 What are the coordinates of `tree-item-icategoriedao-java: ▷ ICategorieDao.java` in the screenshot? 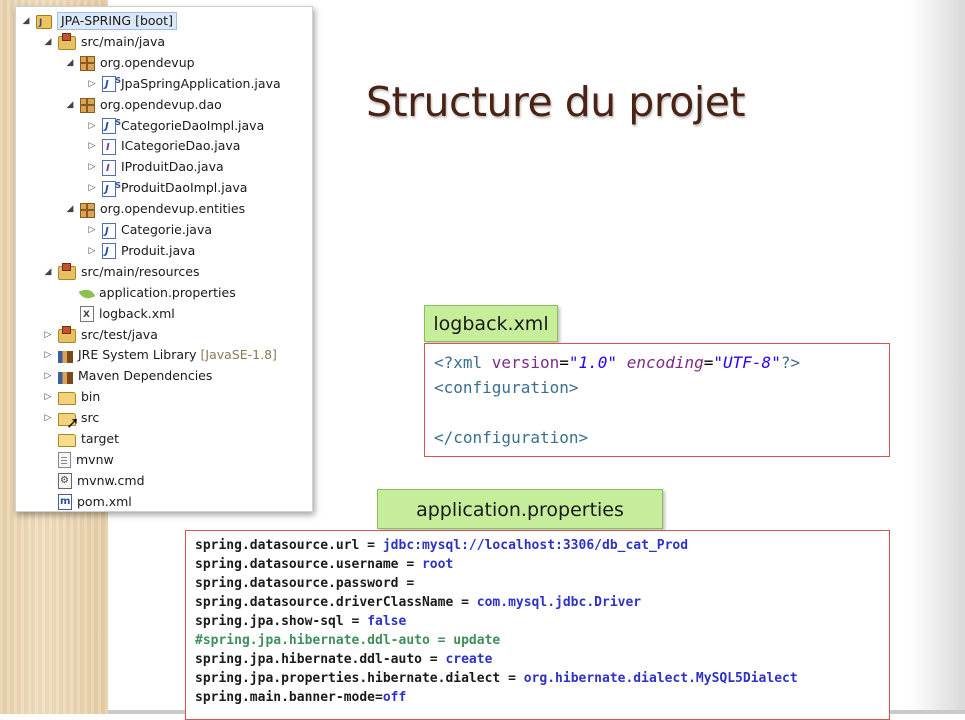 It's located at (163, 147).